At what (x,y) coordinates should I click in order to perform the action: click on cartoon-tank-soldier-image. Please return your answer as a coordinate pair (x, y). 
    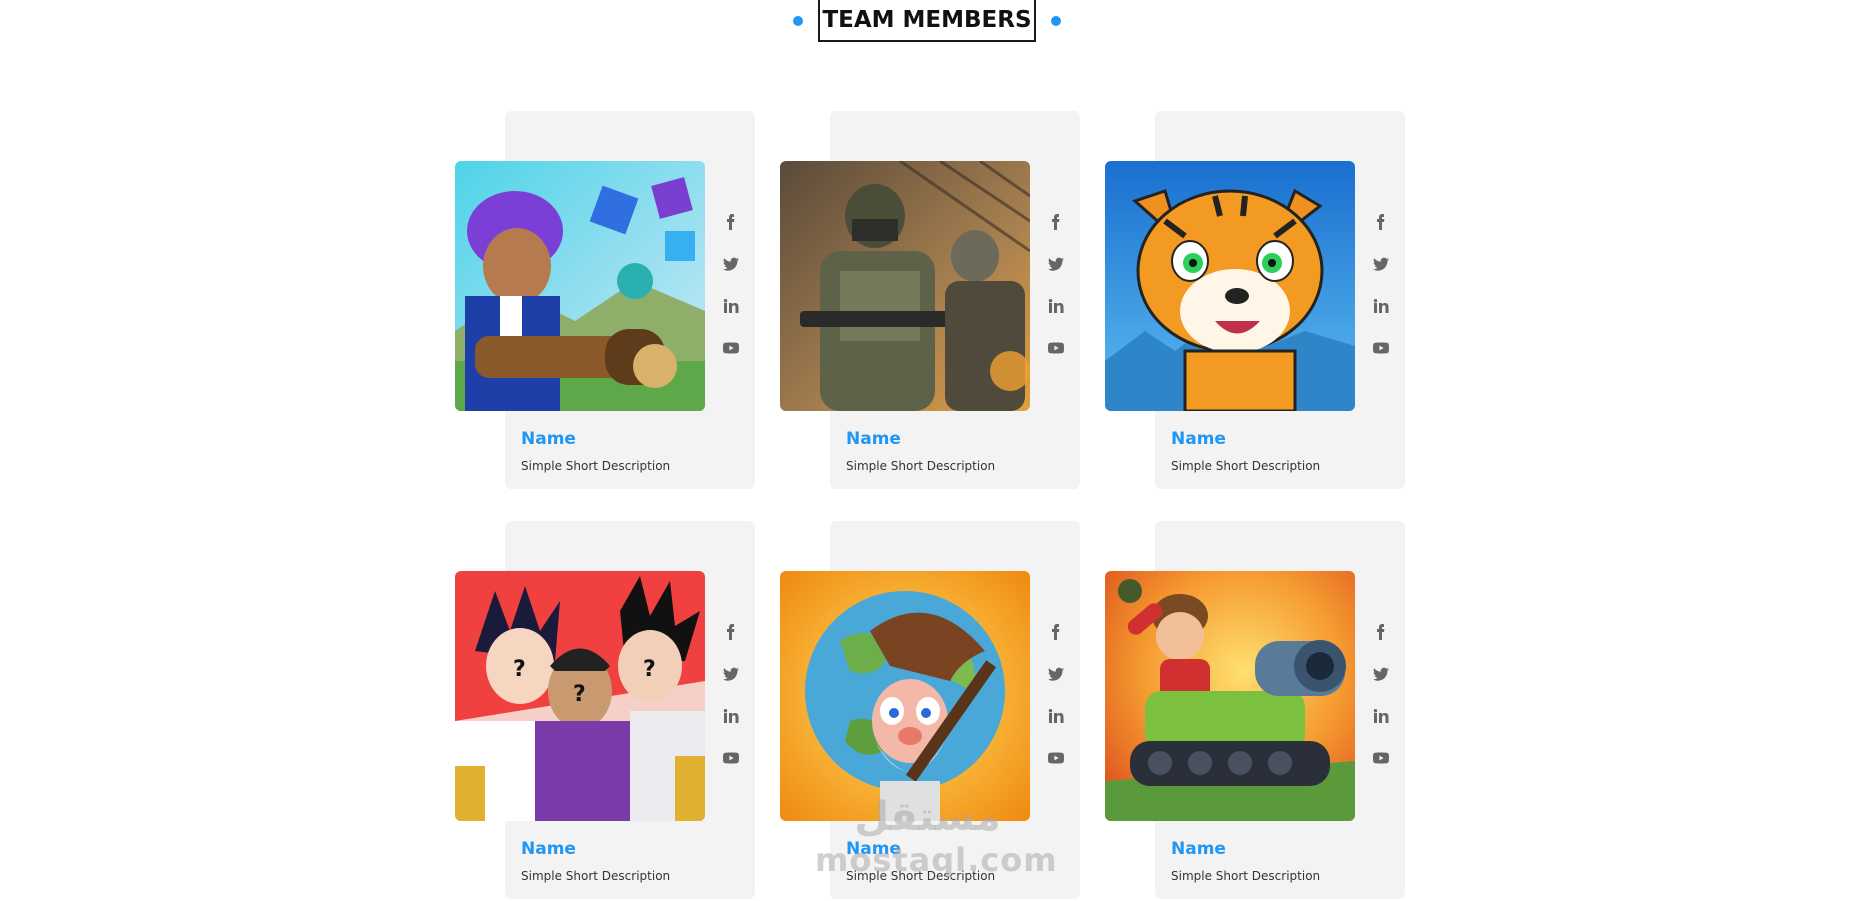
    Looking at the image, I should click on (1230, 696).